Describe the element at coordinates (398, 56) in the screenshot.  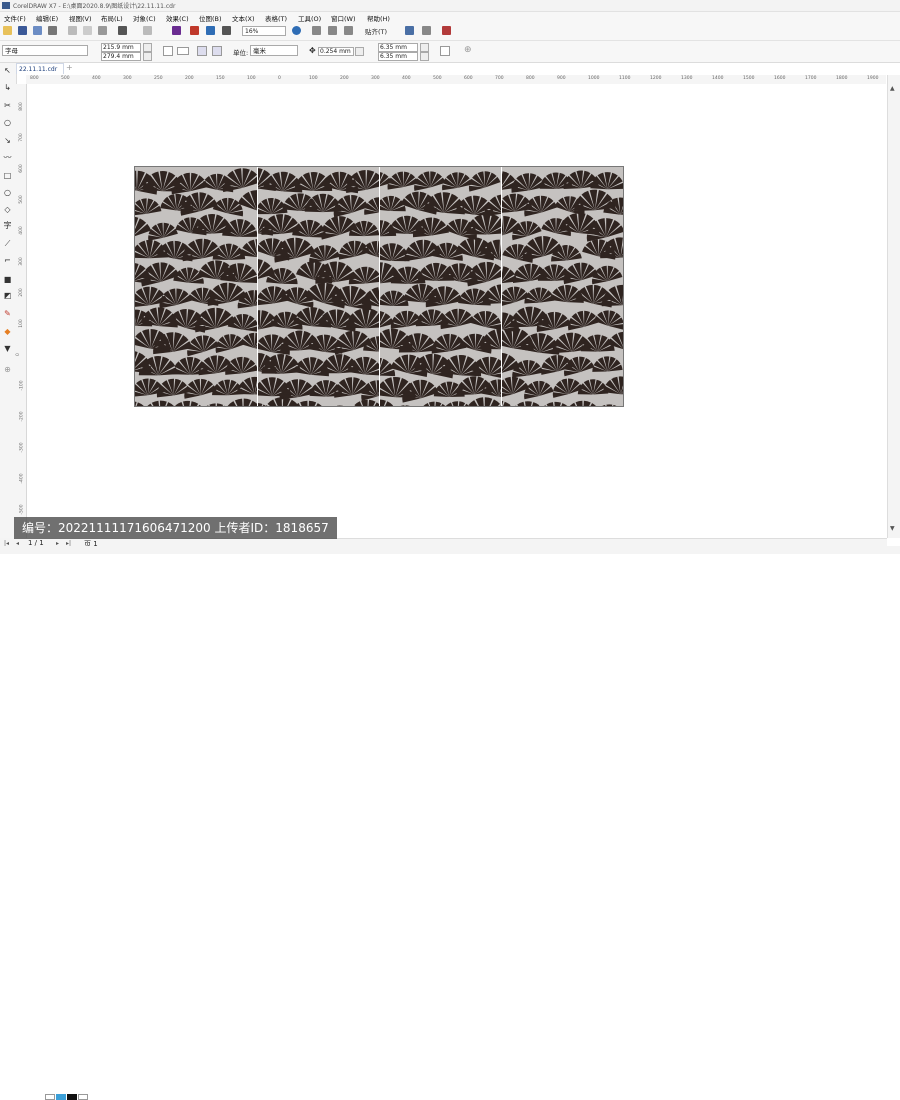
I see `duplicate-distance-y-input: 6.35 mm` at that location.